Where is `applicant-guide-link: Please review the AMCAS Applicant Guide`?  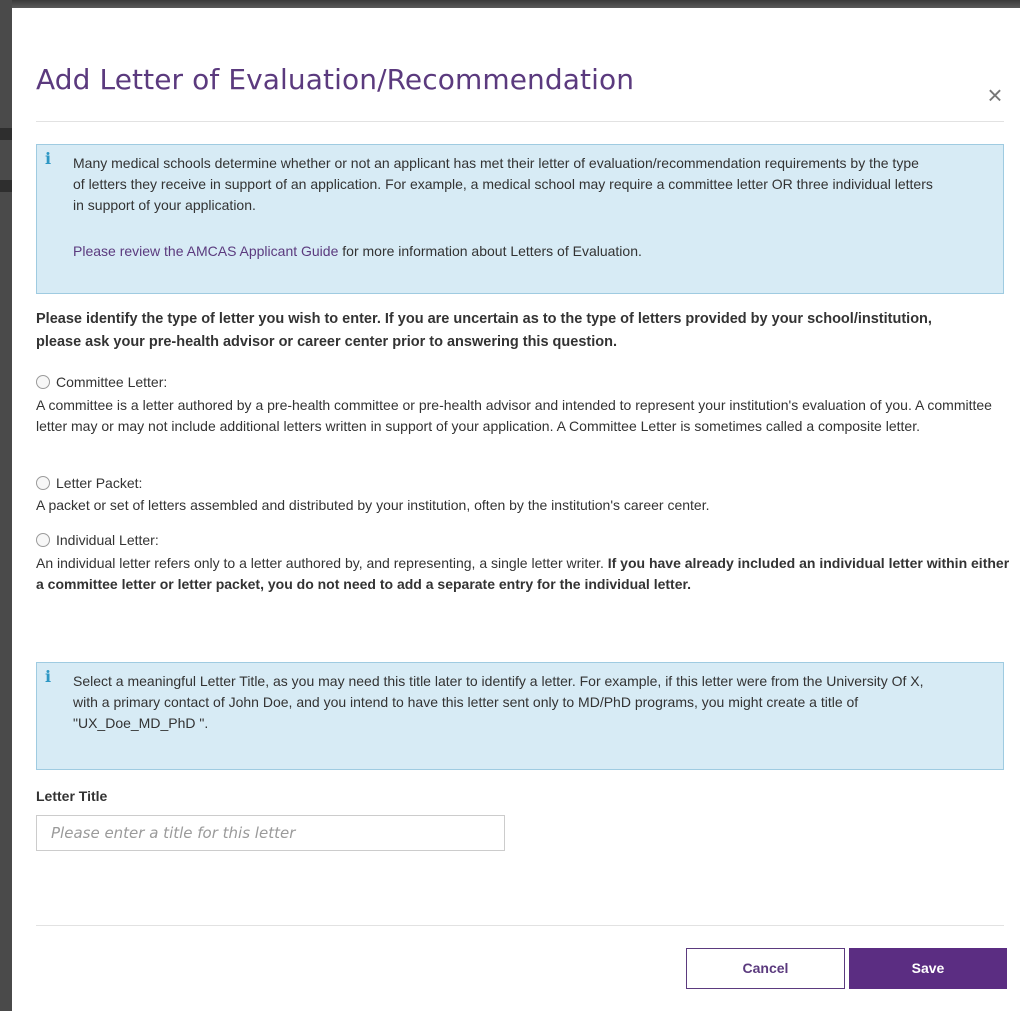 applicant-guide-link: Please review the AMCAS Applicant Guide is located at coordinates (205, 251).